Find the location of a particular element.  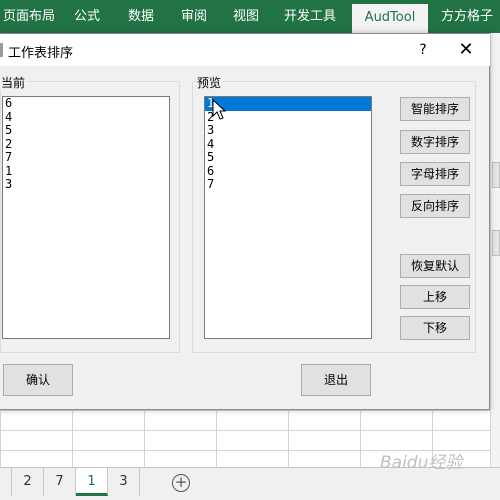

tab-fangfang-gezi: 方方格子 is located at coordinates (467, 16).